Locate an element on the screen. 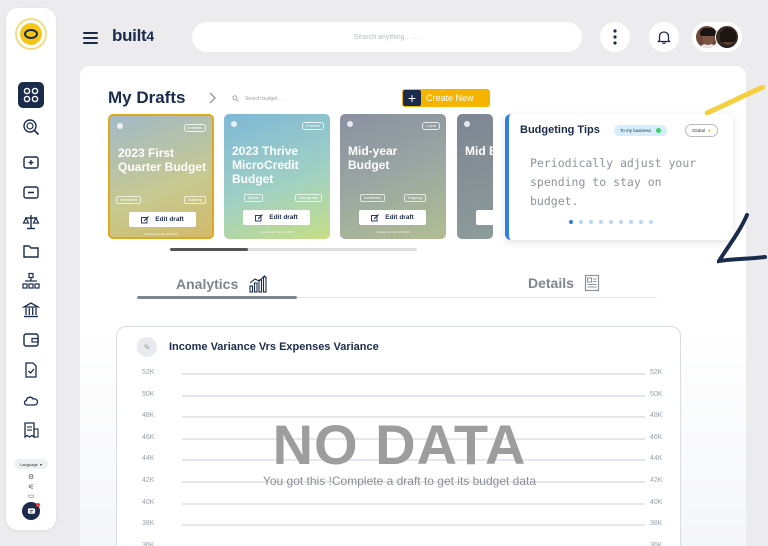 This screenshot has width=768, height=546. tab-details-label: Details is located at coordinates (551, 283).